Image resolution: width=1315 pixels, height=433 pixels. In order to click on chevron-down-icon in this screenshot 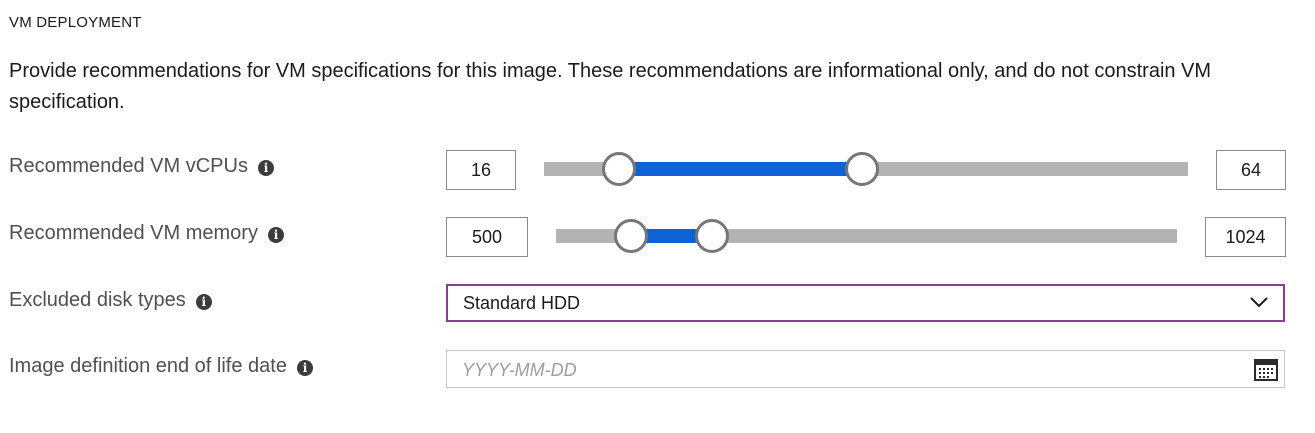, I will do `click(1259, 302)`.